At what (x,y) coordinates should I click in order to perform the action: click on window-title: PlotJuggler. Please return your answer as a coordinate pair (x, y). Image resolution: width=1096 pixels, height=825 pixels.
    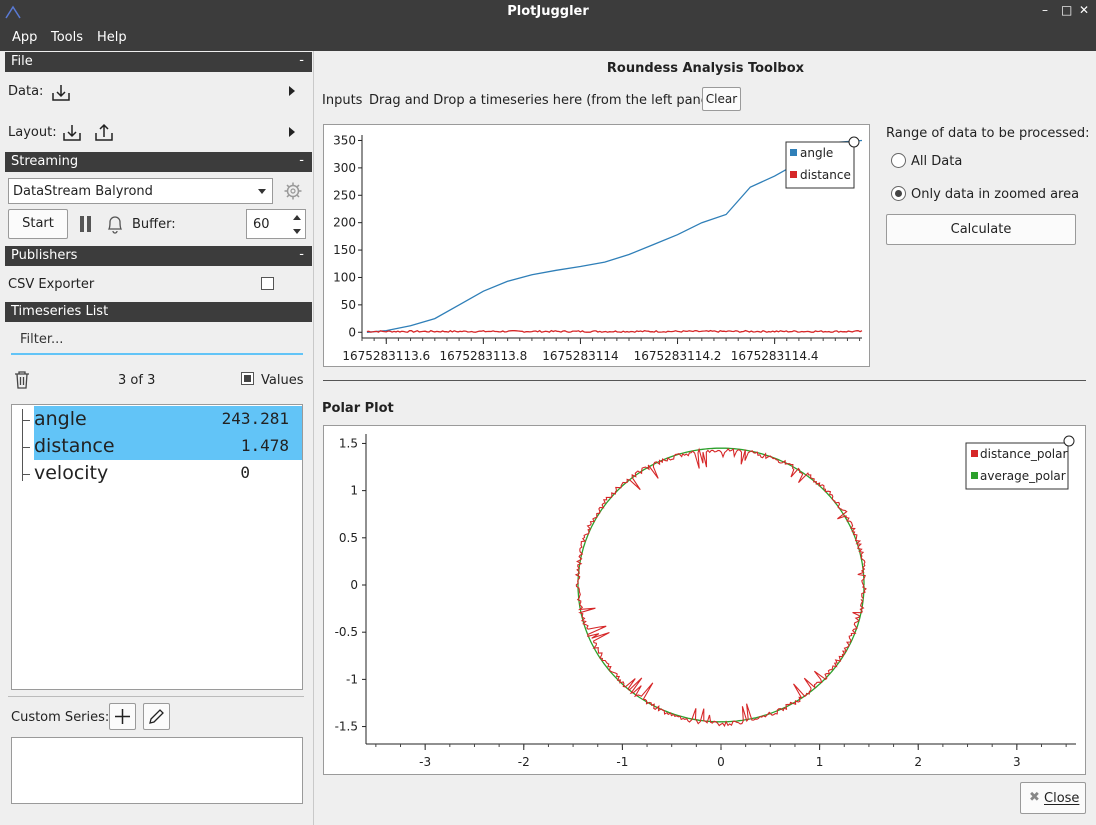
    Looking at the image, I should click on (548, 11).